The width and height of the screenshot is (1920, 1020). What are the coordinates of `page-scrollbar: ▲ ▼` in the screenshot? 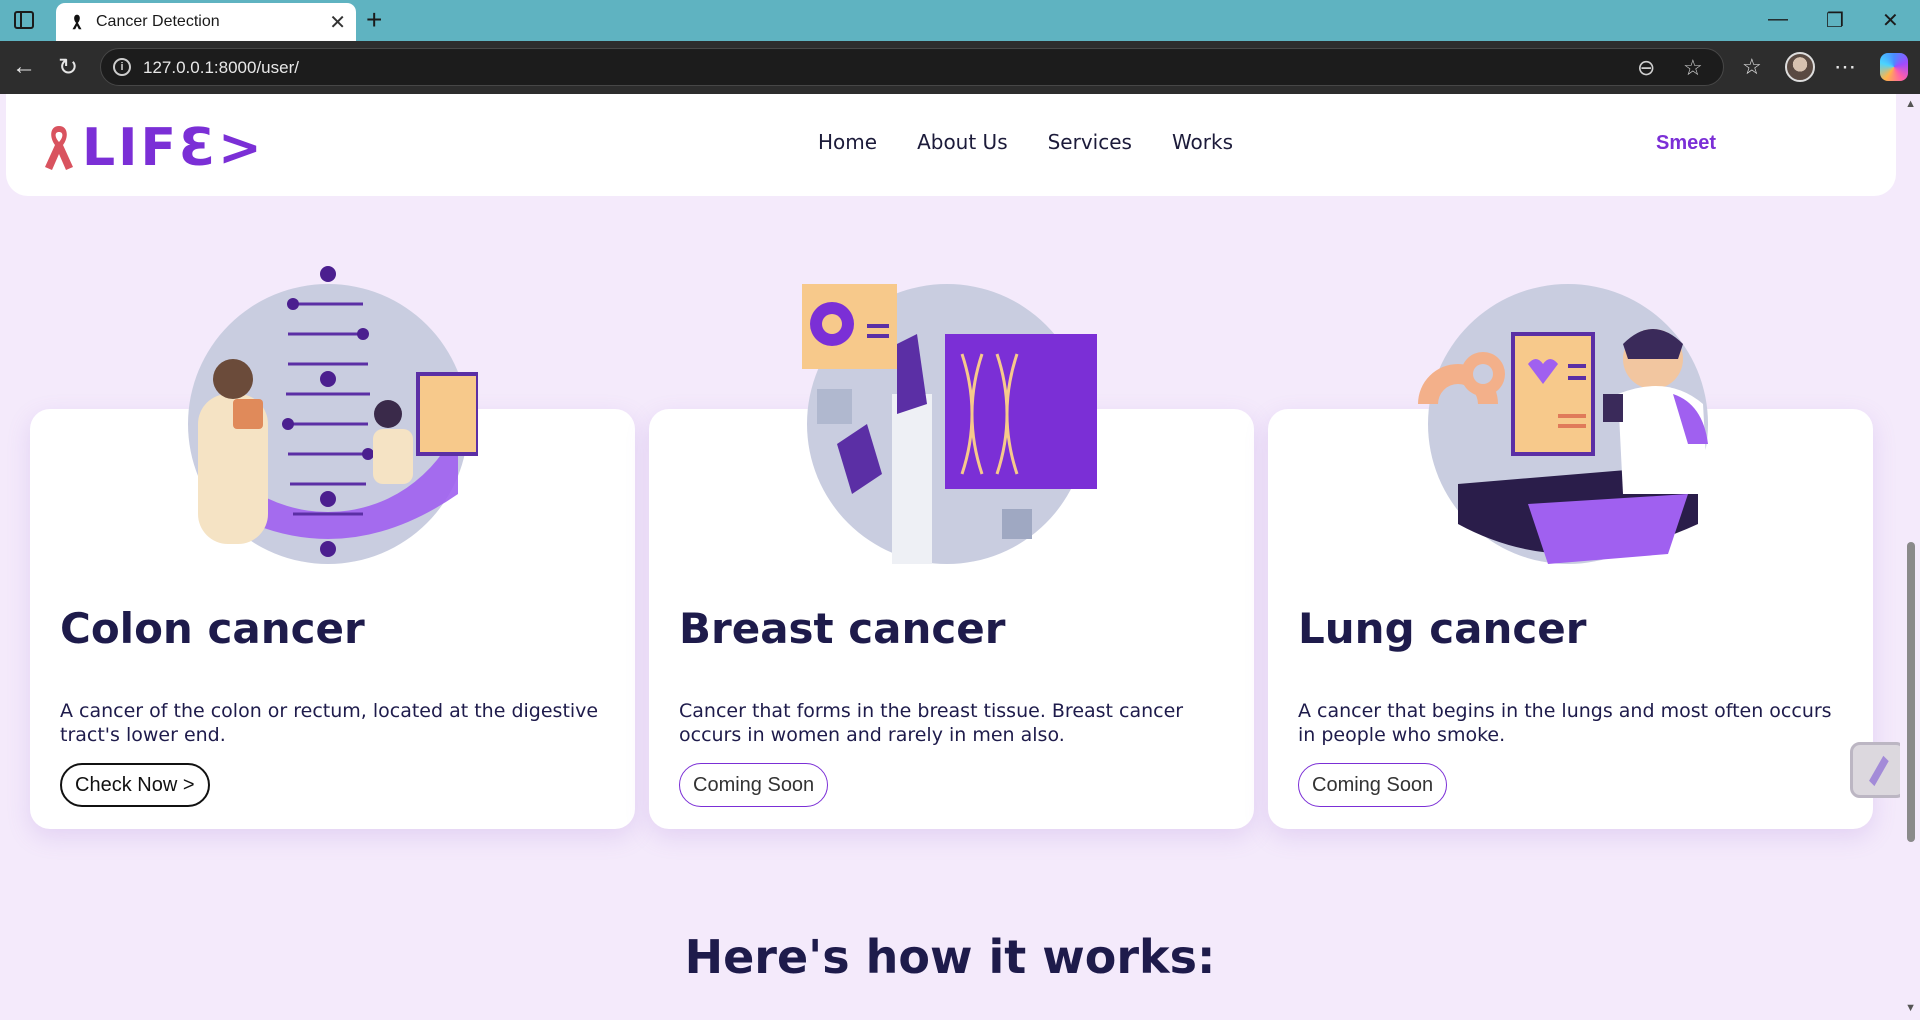 It's located at (1910, 557).